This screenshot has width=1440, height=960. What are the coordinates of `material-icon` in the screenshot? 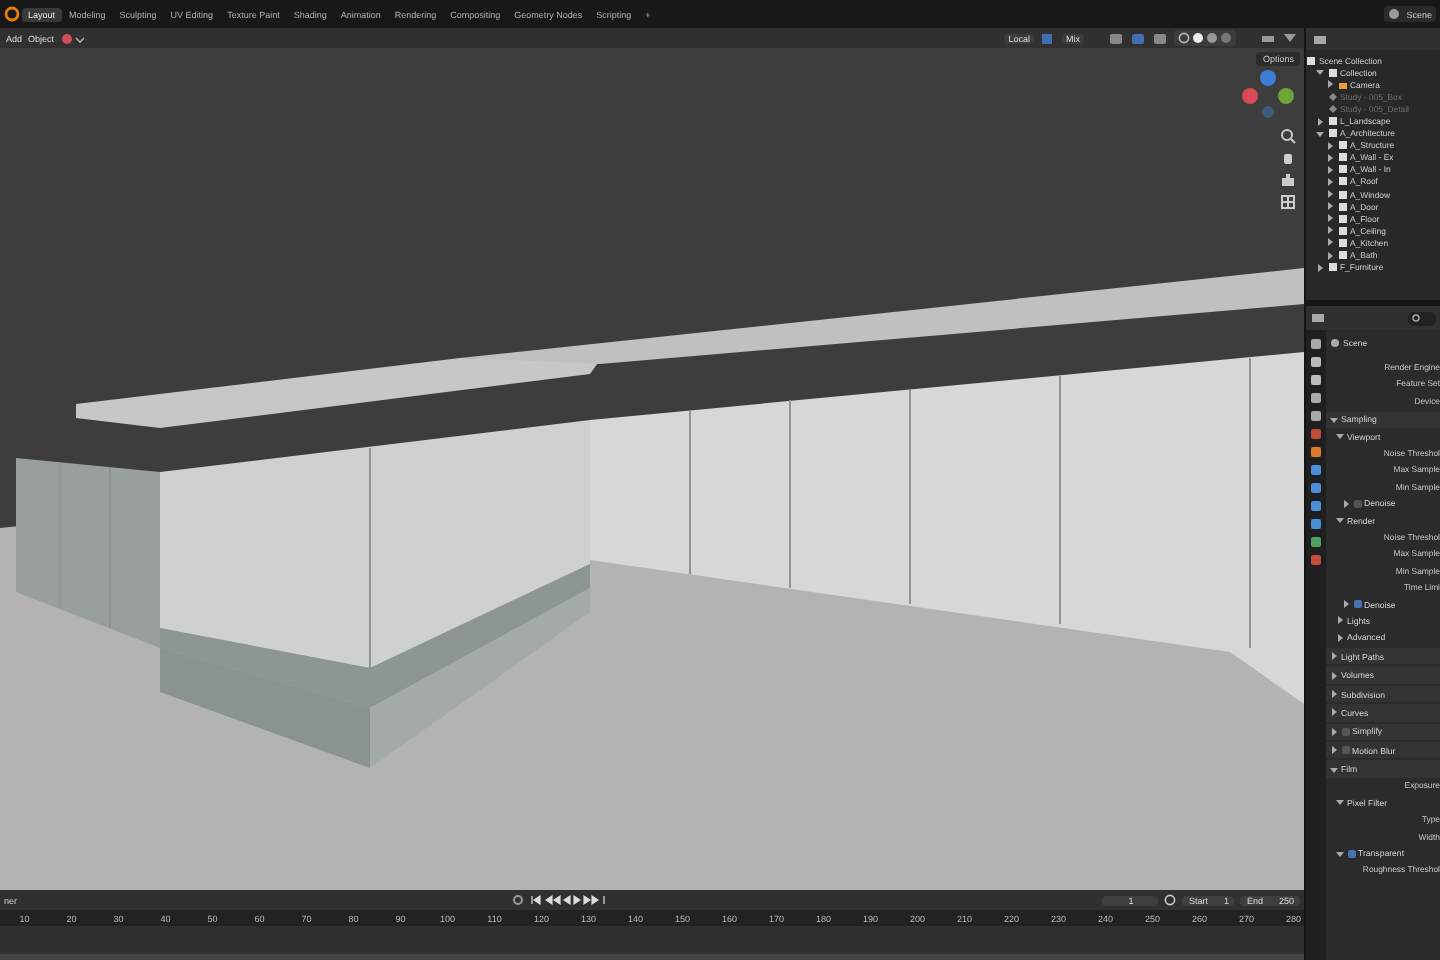 It's located at (1212, 38).